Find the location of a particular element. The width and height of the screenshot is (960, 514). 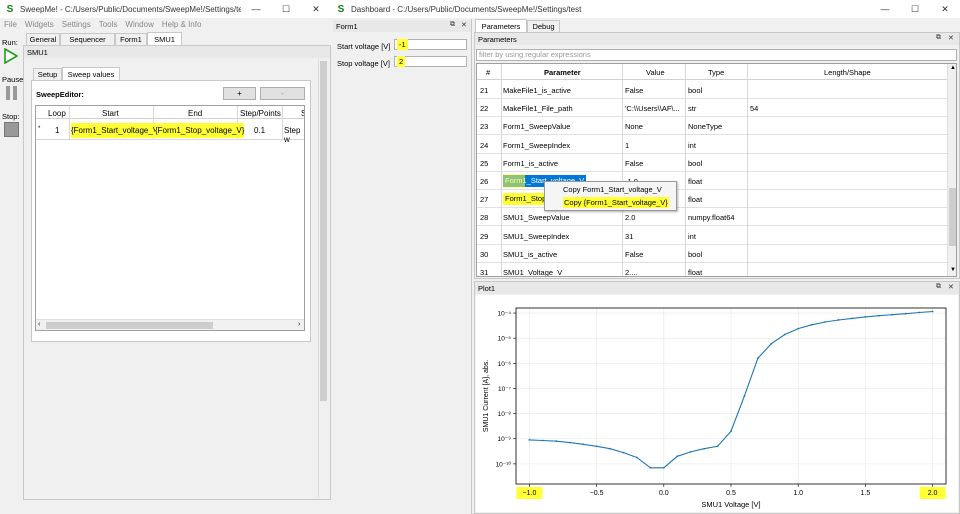

dashboard-close-icon: ✕ is located at coordinates (945, 9).